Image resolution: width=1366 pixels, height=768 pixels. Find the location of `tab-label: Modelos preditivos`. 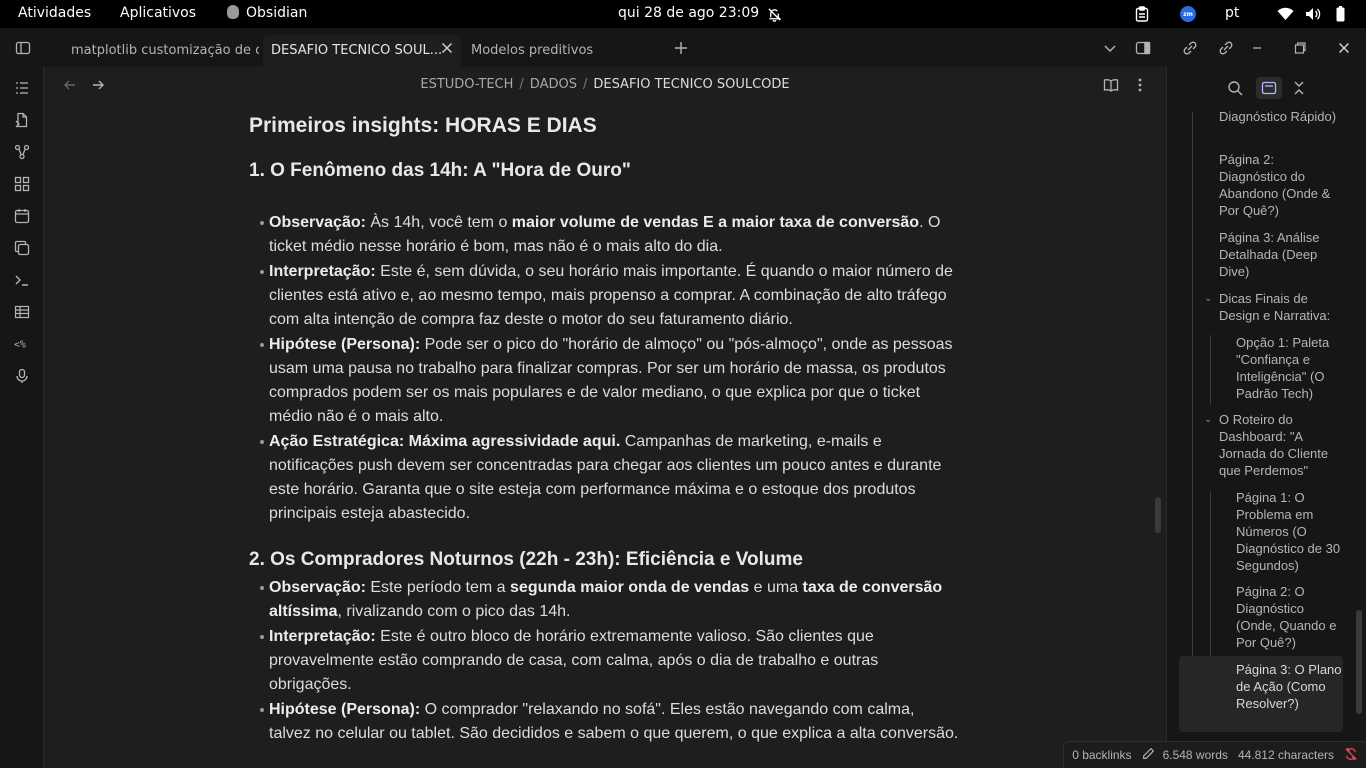

tab-label: Modelos preditivos is located at coordinates (532, 50).